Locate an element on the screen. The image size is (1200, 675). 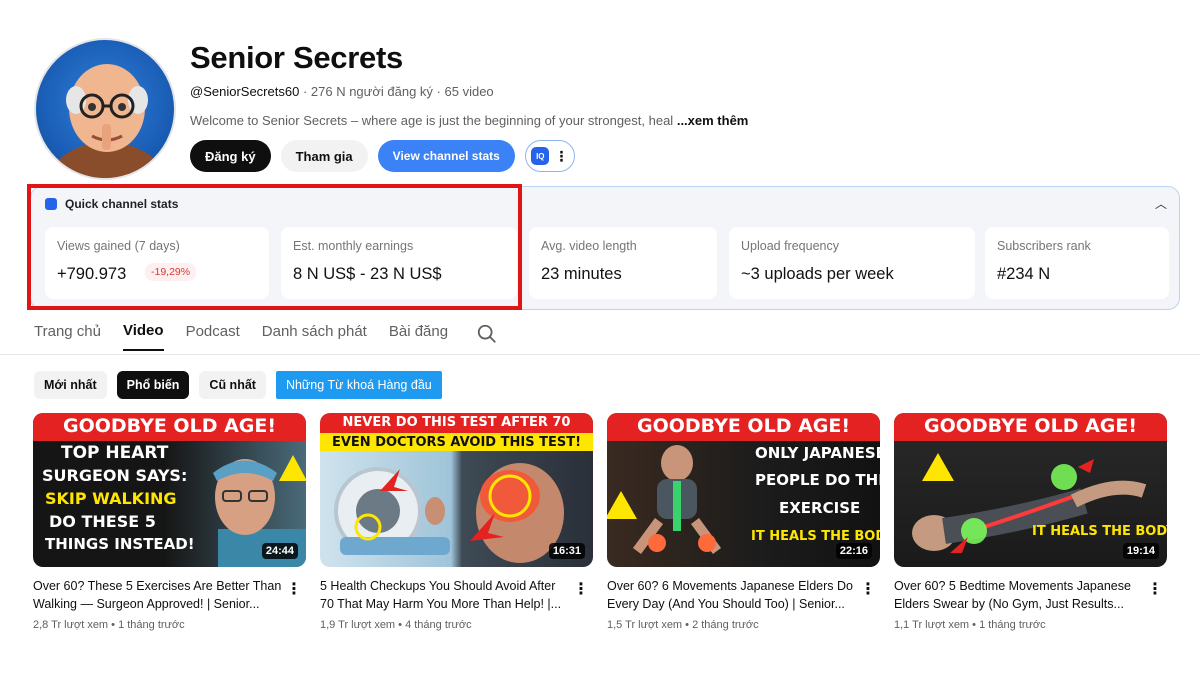
upload-age: 4 tháng trước is located at coordinates (438, 625).